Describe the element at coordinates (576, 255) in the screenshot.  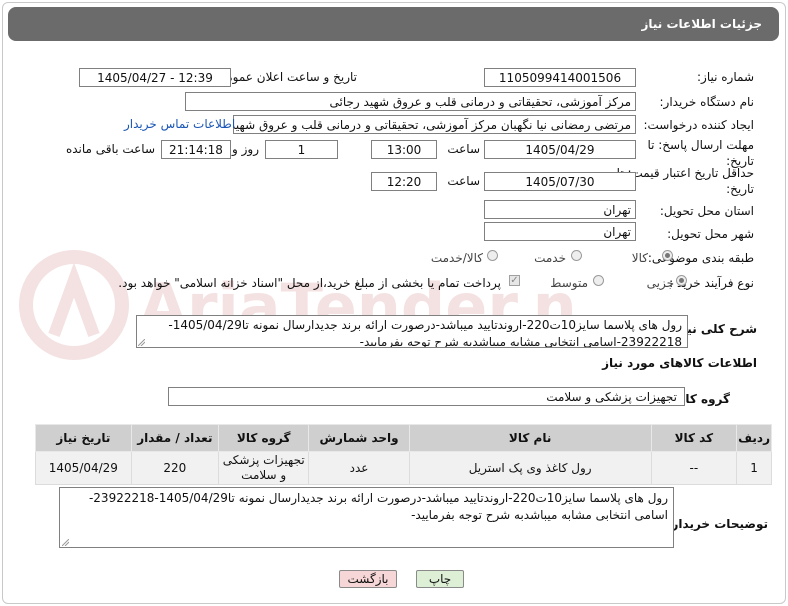
I see `category-radio-service` at that location.